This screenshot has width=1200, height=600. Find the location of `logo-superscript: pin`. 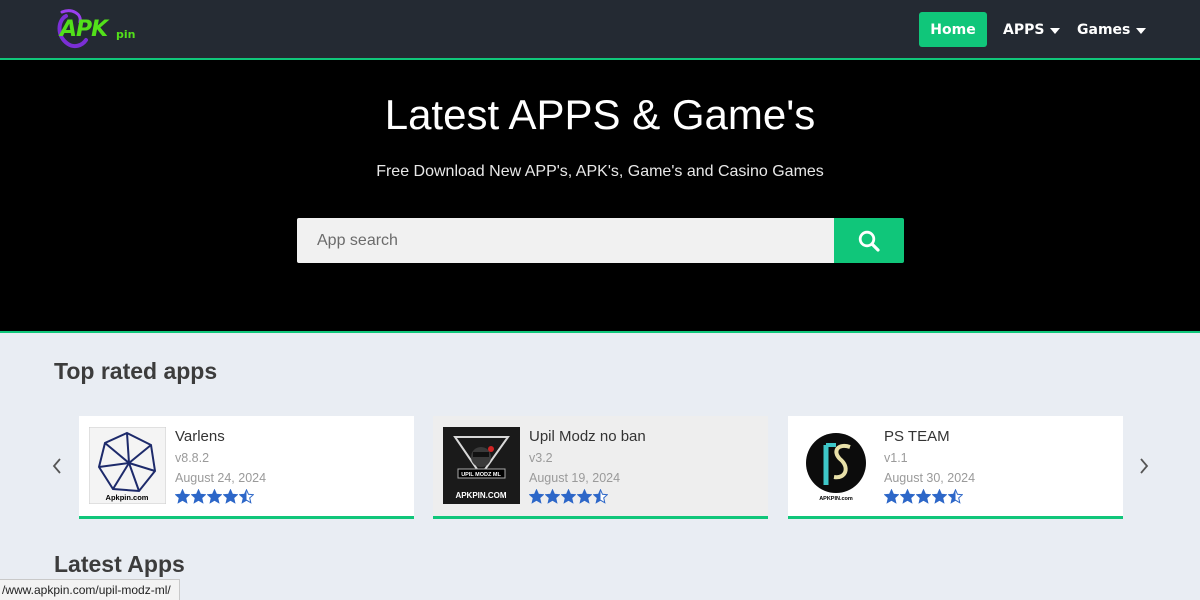

logo-superscript: pin is located at coordinates (126, 34).